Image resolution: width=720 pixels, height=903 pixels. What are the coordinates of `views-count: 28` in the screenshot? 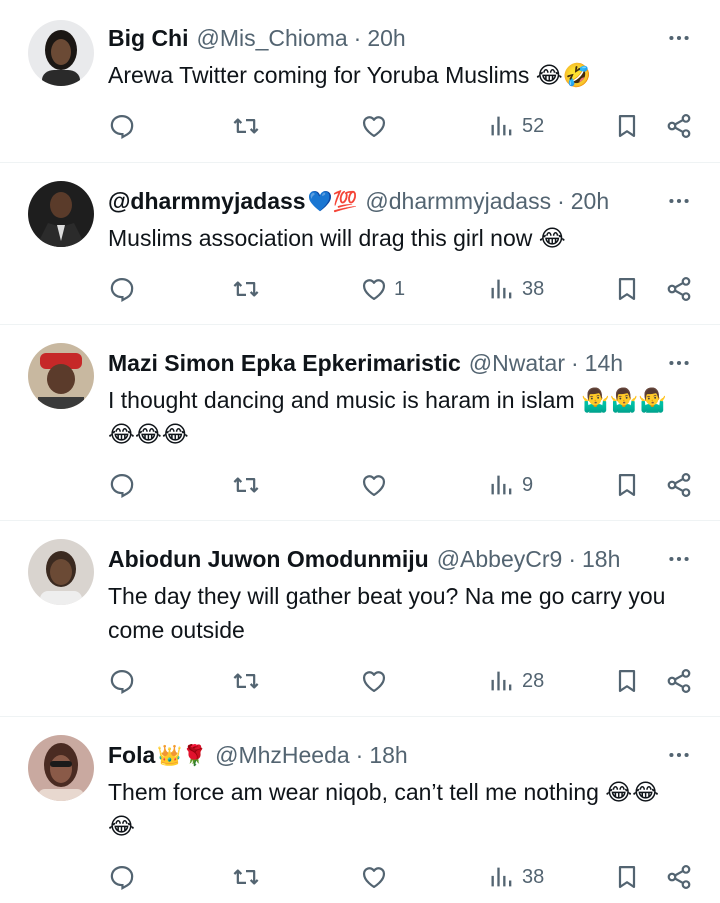 It's located at (533, 680).